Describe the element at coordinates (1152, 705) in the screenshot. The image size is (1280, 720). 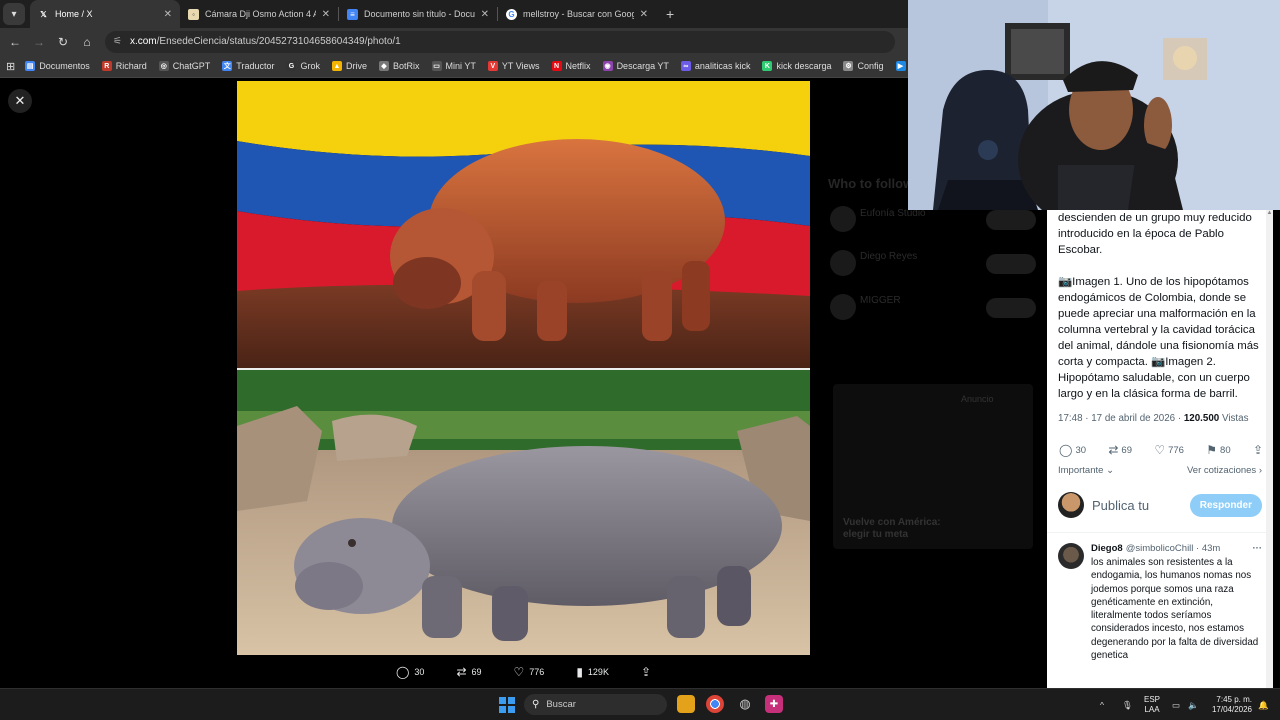
I see `language-indicator: ESP LAA` at that location.